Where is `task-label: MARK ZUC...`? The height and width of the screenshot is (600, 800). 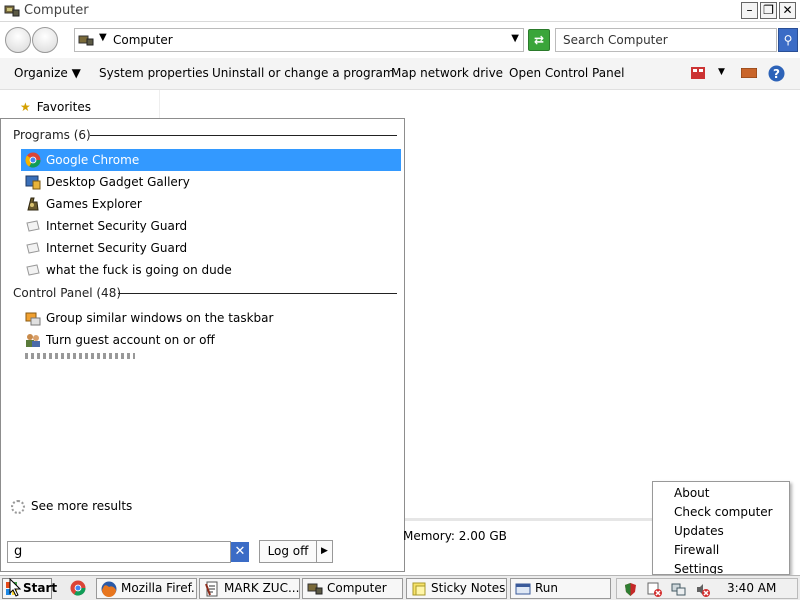
task-label: MARK ZUC... is located at coordinates (262, 588).